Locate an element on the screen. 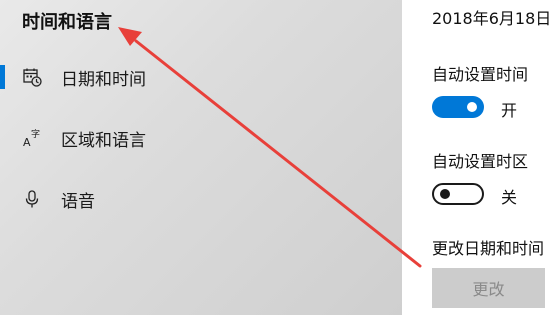 The width and height of the screenshot is (553, 315). sidebar-item-date-time: 日期和时间 is located at coordinates (201, 77).